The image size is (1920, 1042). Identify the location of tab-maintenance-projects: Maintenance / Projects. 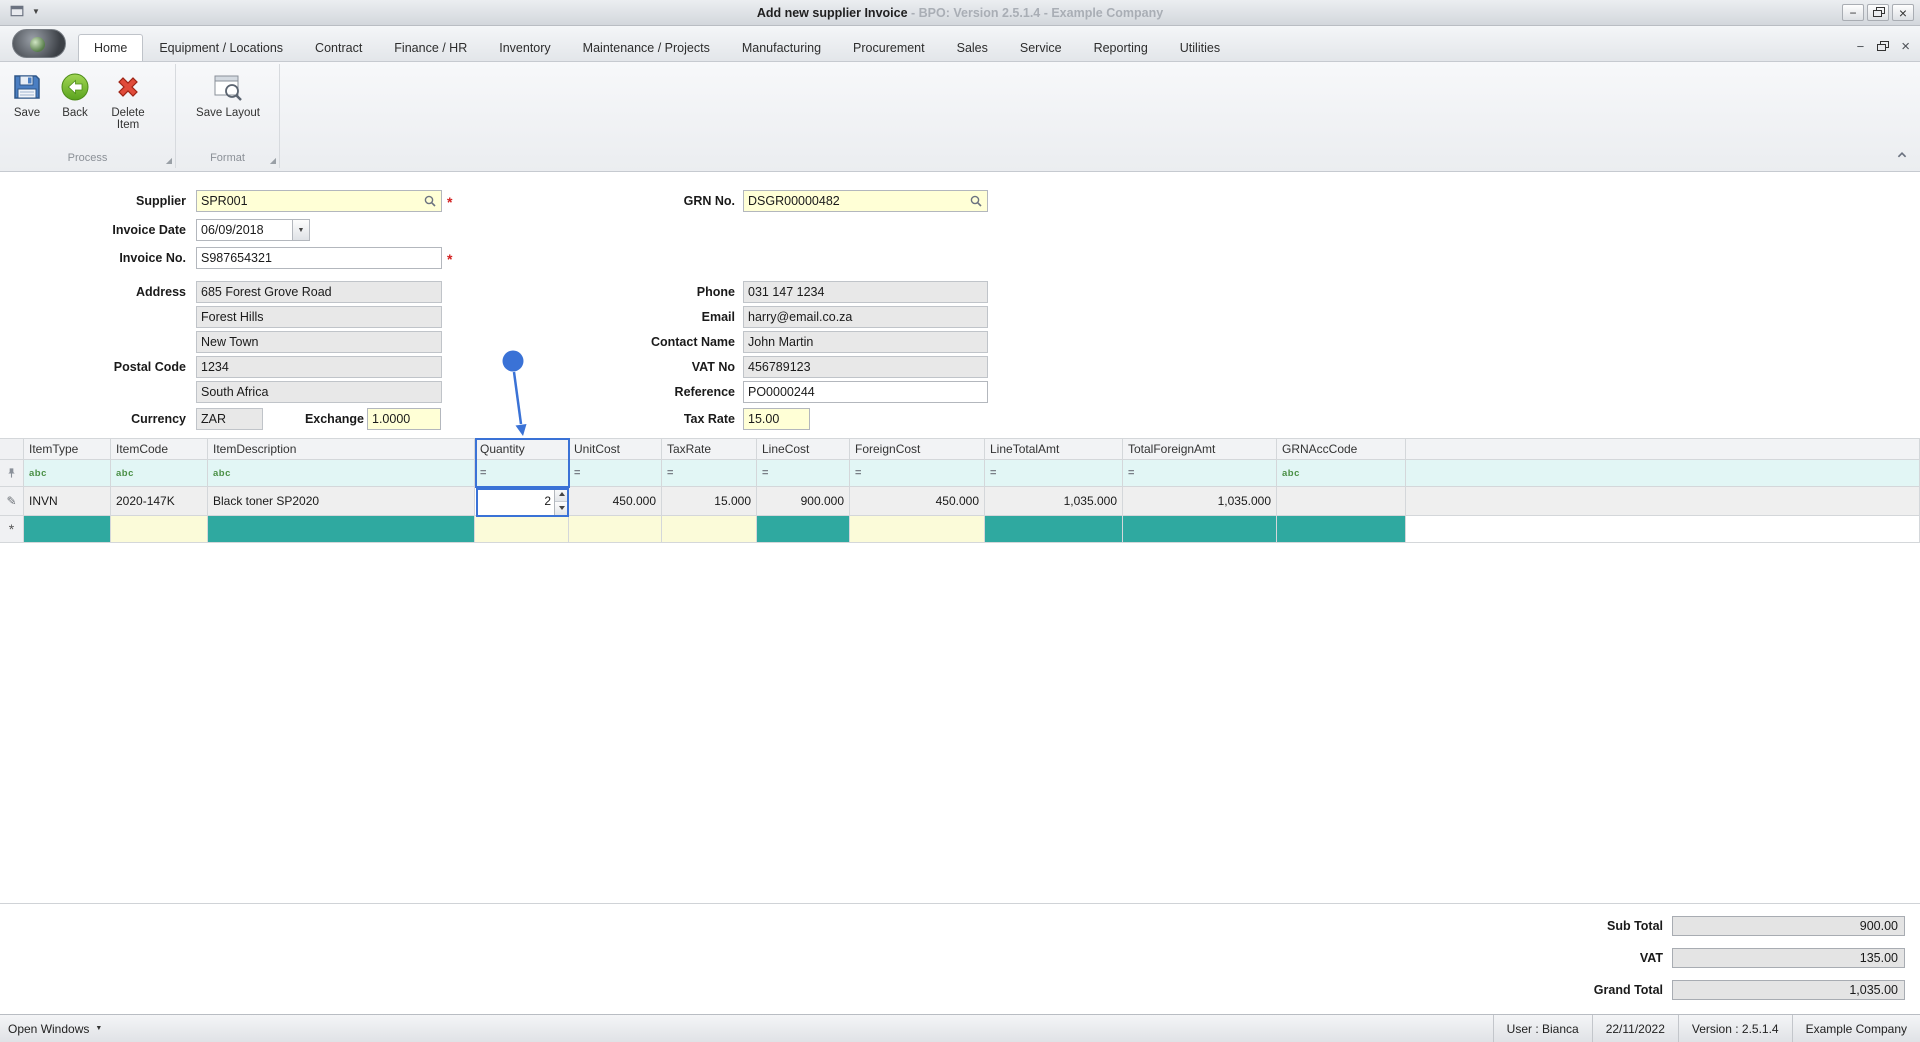
(646, 47).